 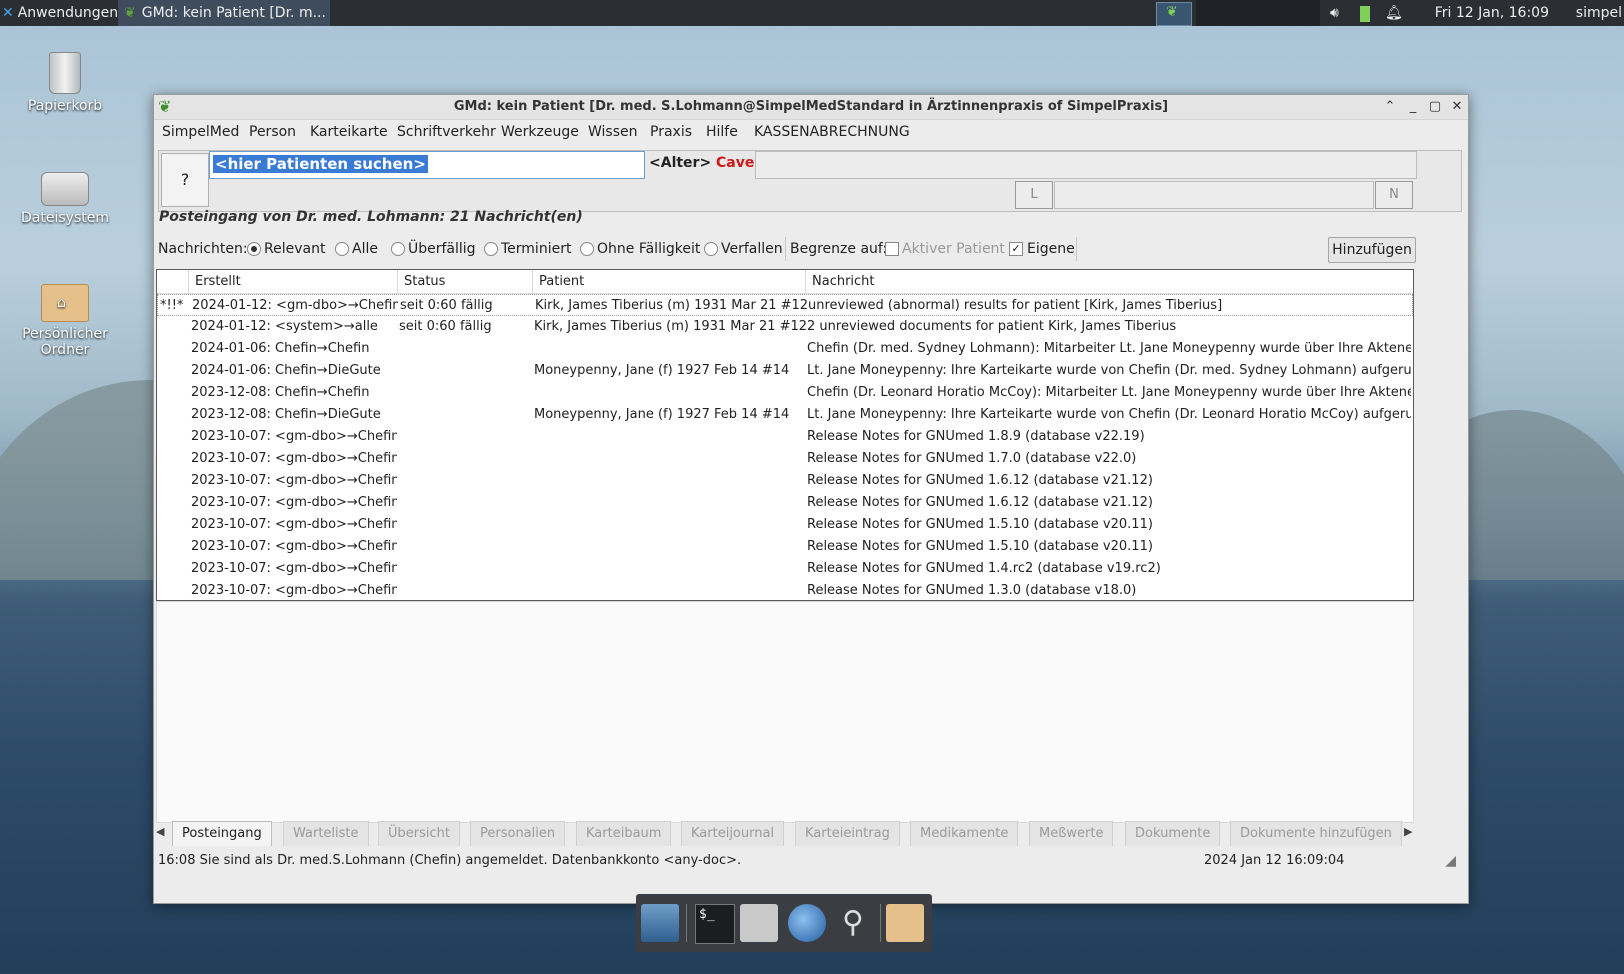 I want to click on tab-karteibaum: Karteibaum, so click(x=624, y=833).